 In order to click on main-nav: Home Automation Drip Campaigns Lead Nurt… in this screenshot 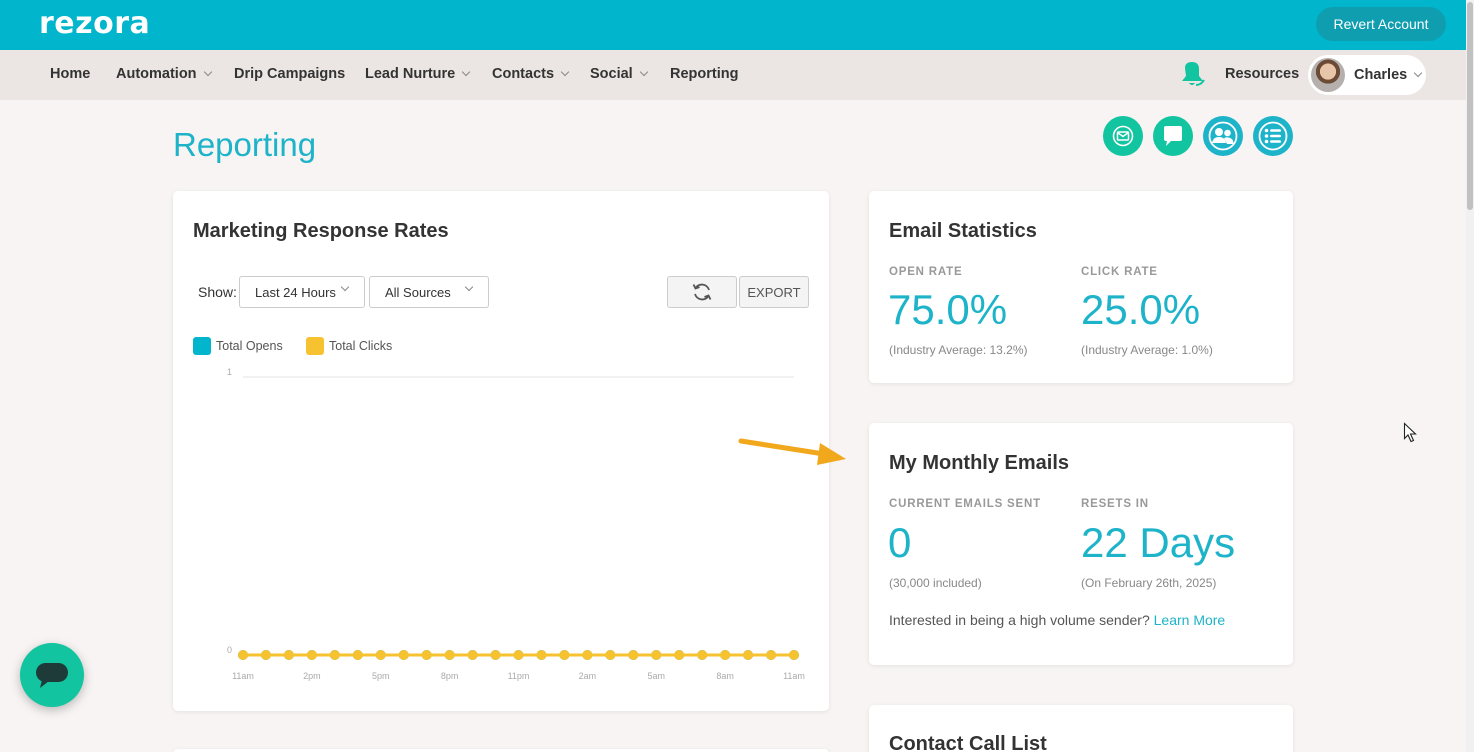, I will do `click(733, 75)`.